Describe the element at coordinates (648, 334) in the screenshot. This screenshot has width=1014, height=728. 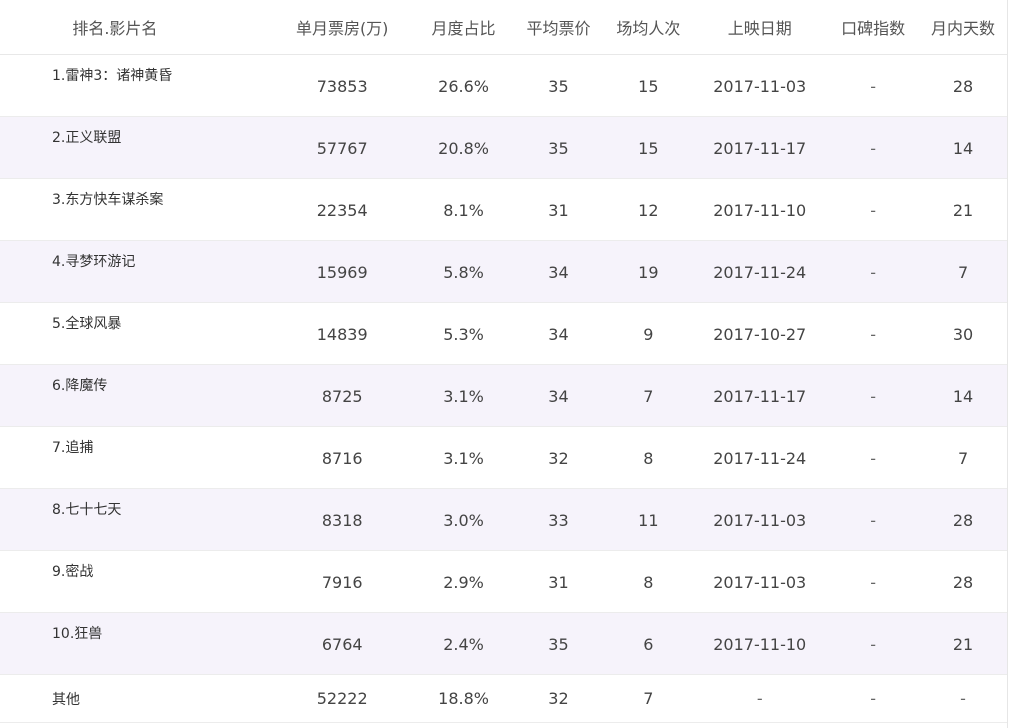
I see `cell-avg-attendance: 9` at that location.